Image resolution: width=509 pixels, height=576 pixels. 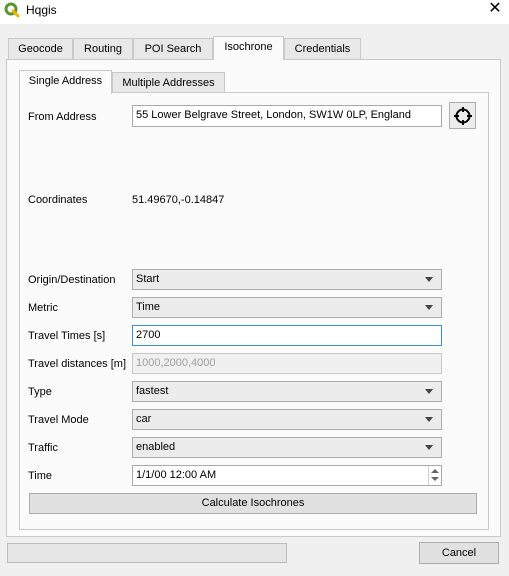 What do you see at coordinates (148, 307) in the screenshot?
I see `metric-value: Time` at bounding box center [148, 307].